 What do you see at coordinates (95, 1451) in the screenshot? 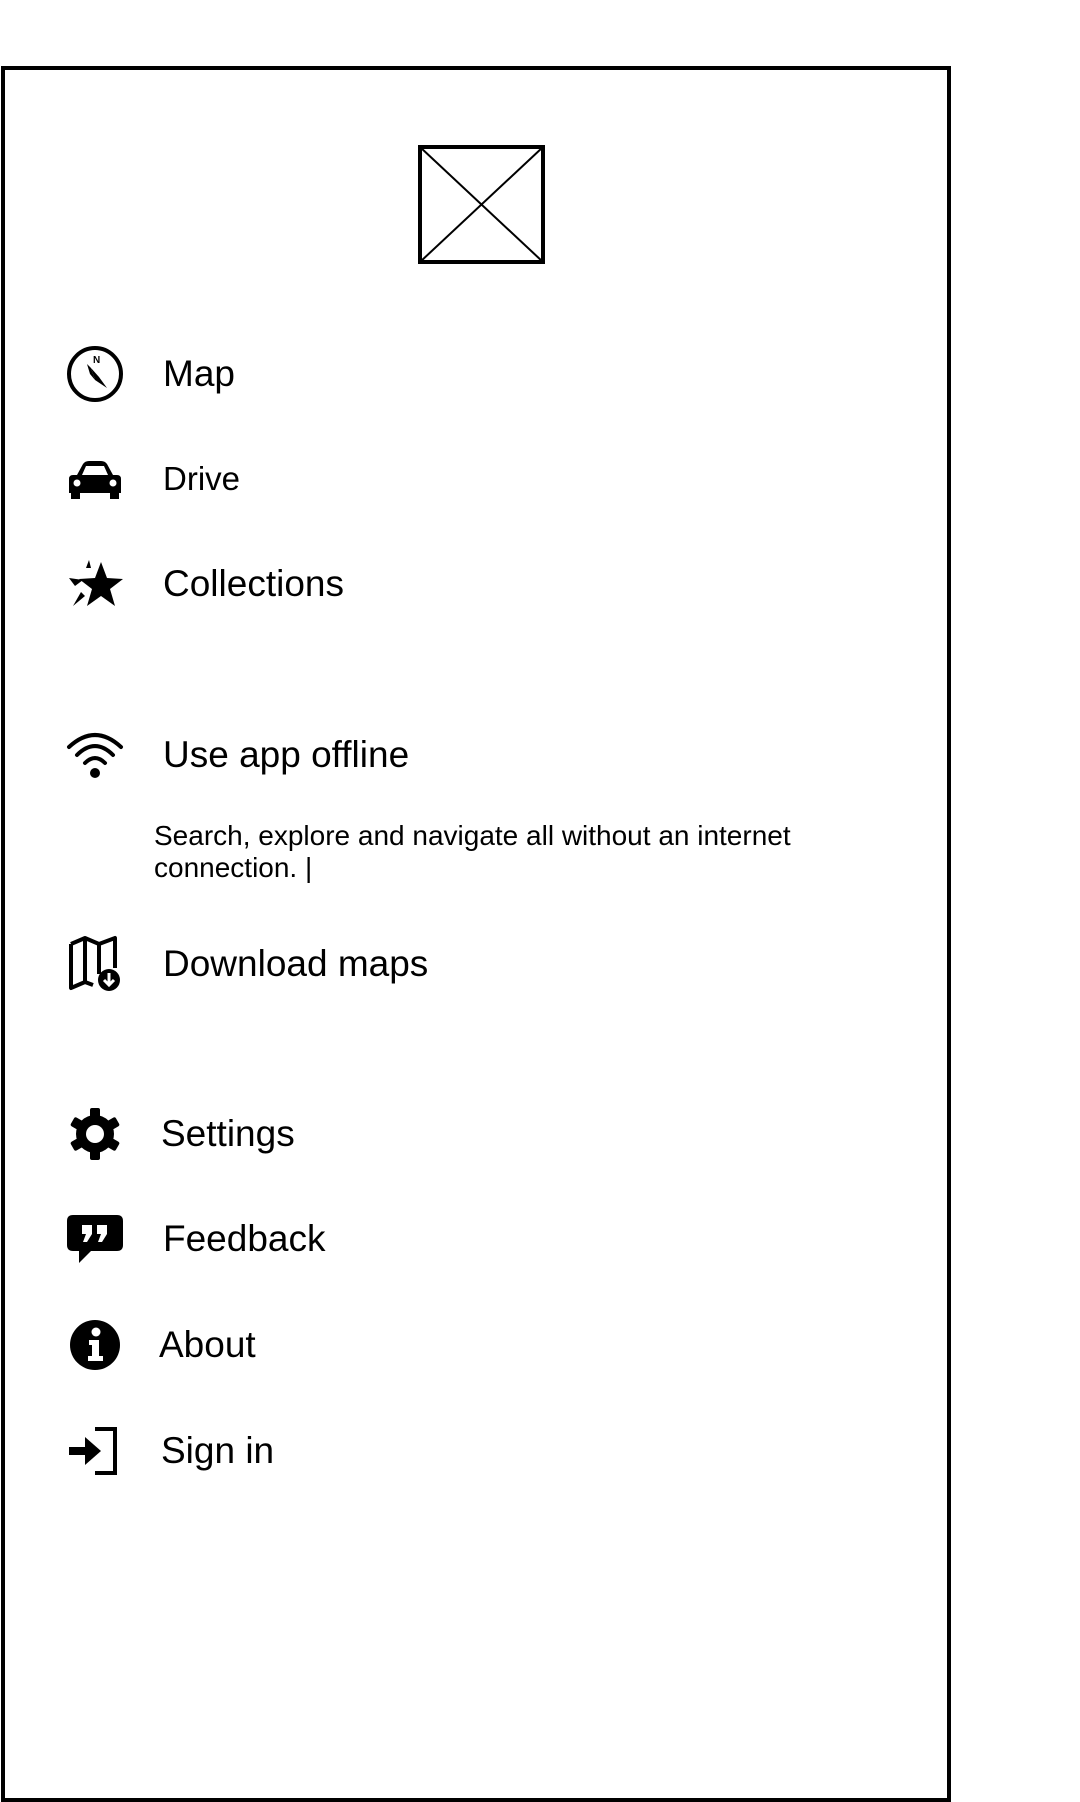
I see `sign-in-icon` at bounding box center [95, 1451].